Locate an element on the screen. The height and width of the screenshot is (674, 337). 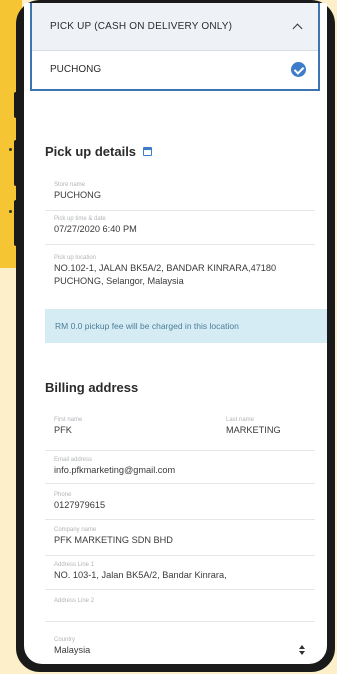
phone-field: Phone 0127979615 is located at coordinates (79, 501).